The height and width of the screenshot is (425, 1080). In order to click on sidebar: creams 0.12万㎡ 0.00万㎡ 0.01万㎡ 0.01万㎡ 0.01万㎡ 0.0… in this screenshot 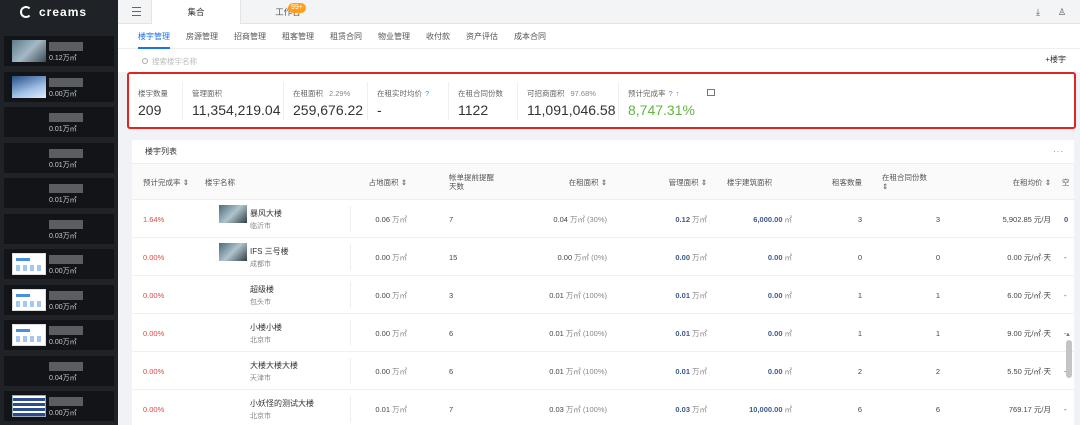, I will do `click(59, 212)`.